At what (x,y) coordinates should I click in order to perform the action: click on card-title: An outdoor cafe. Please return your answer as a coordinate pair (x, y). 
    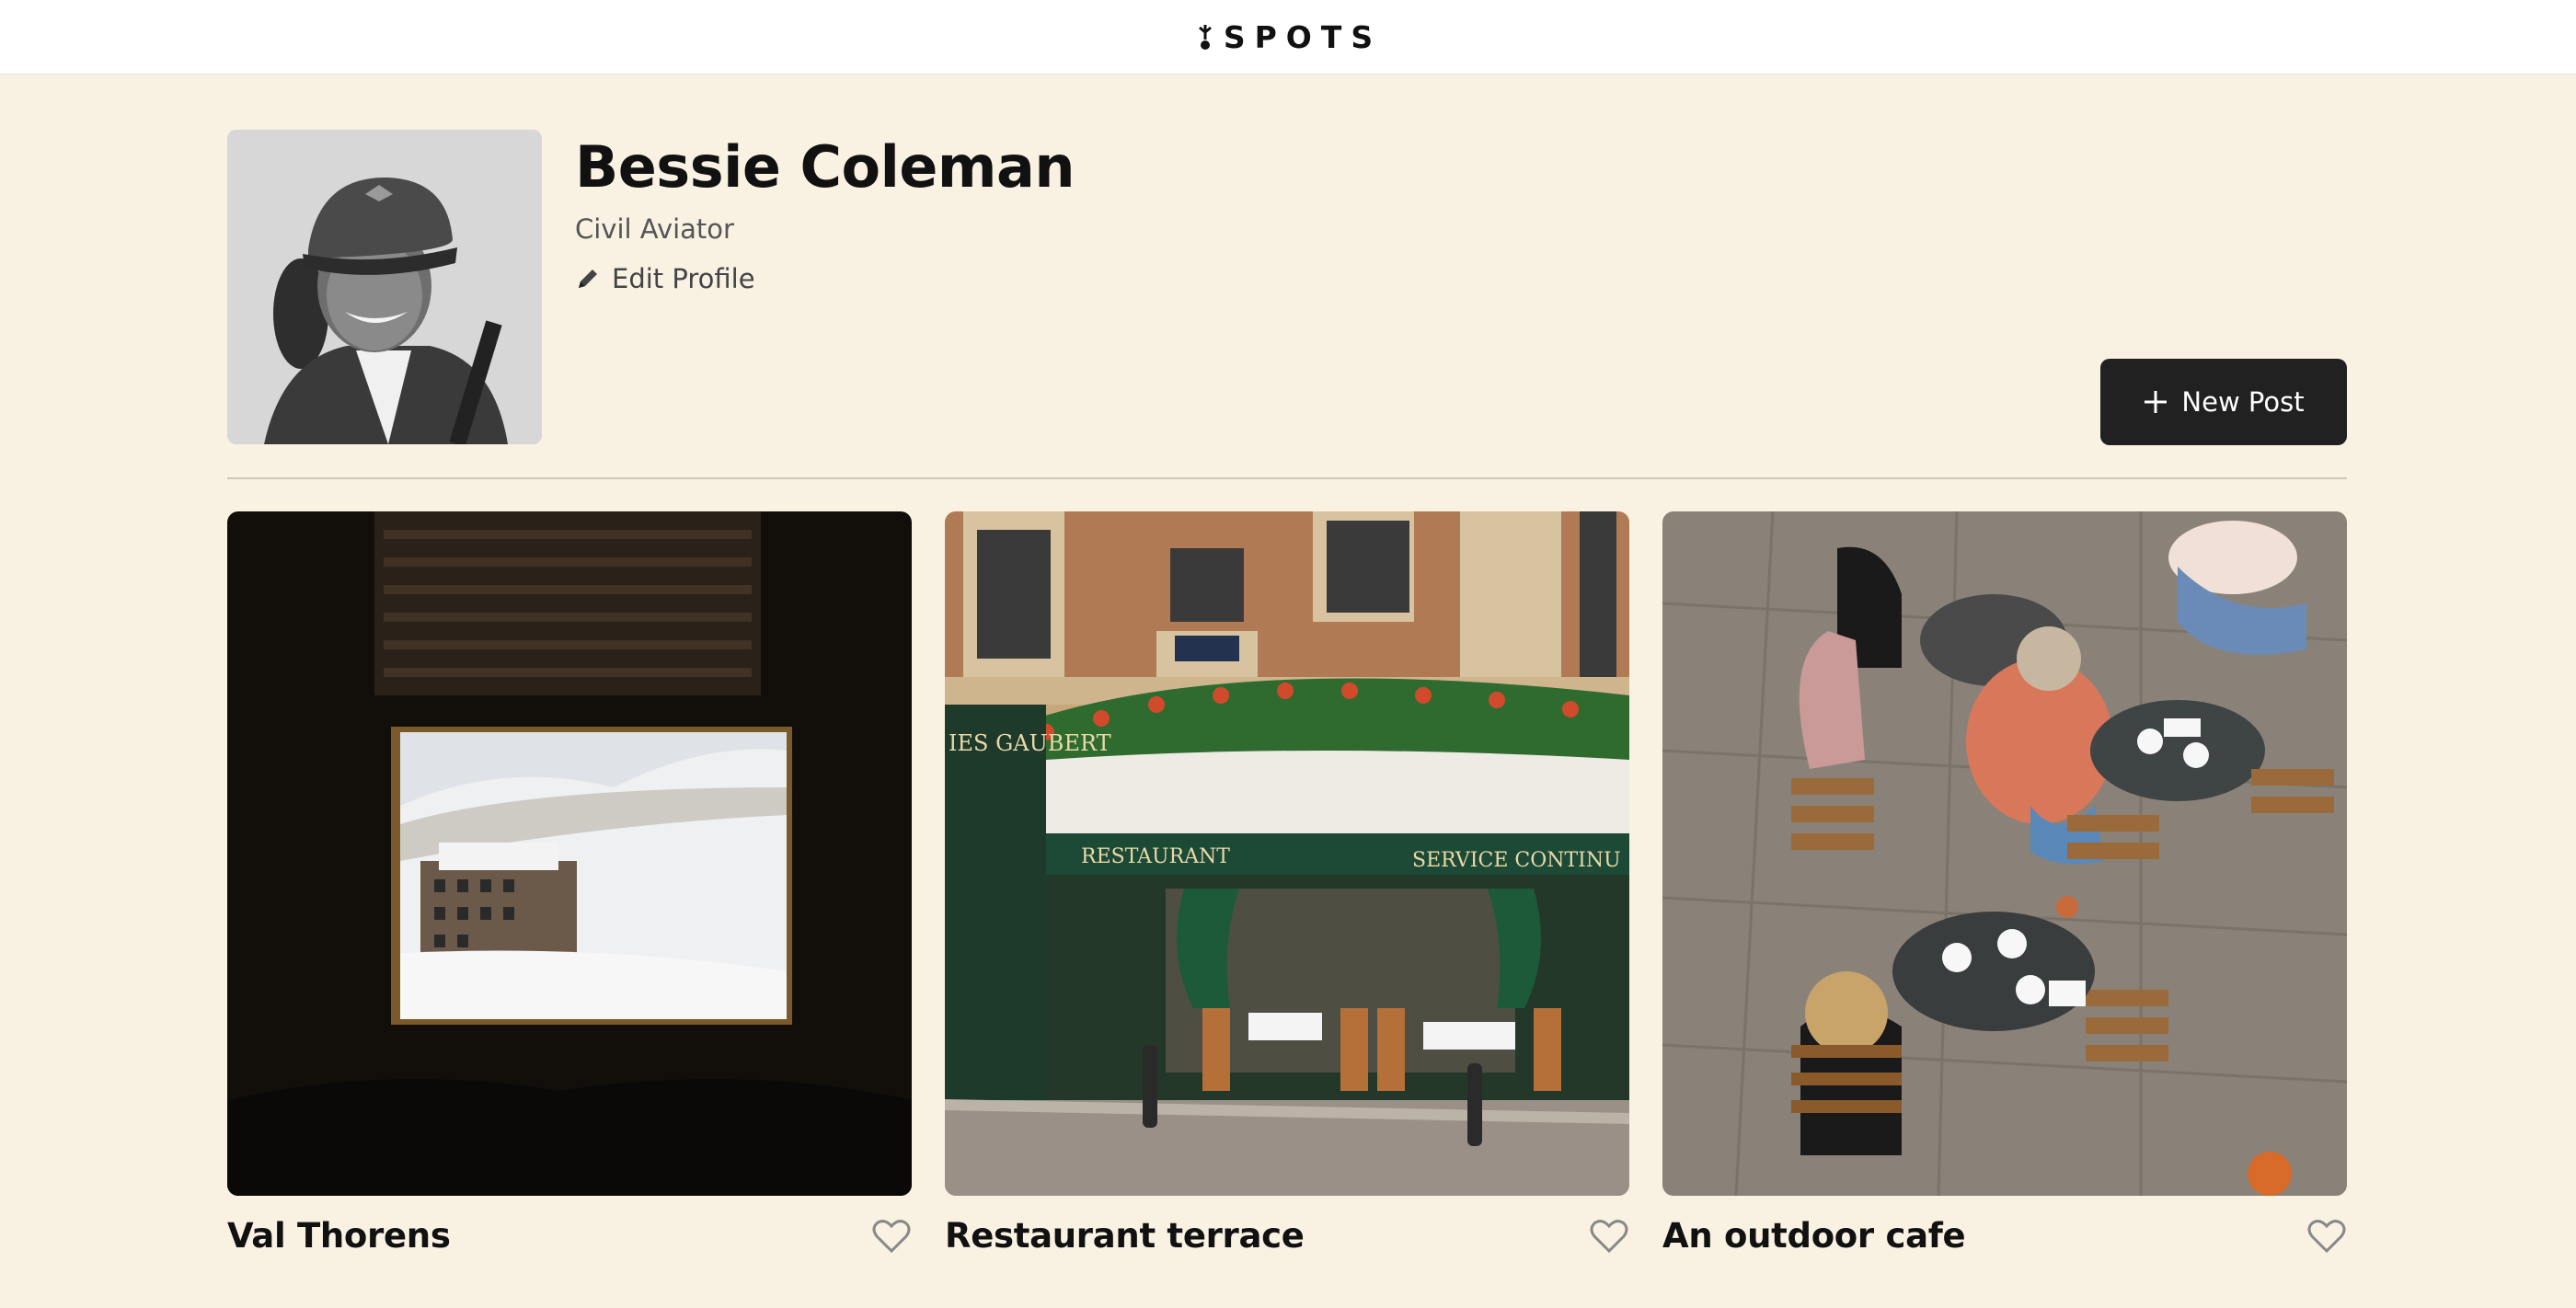
    Looking at the image, I should click on (1814, 1236).